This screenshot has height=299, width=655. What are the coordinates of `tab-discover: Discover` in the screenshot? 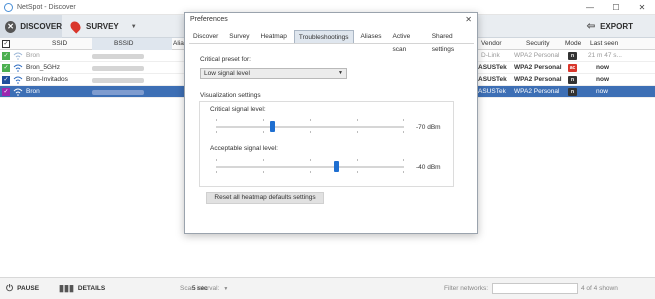 It's located at (205, 36).